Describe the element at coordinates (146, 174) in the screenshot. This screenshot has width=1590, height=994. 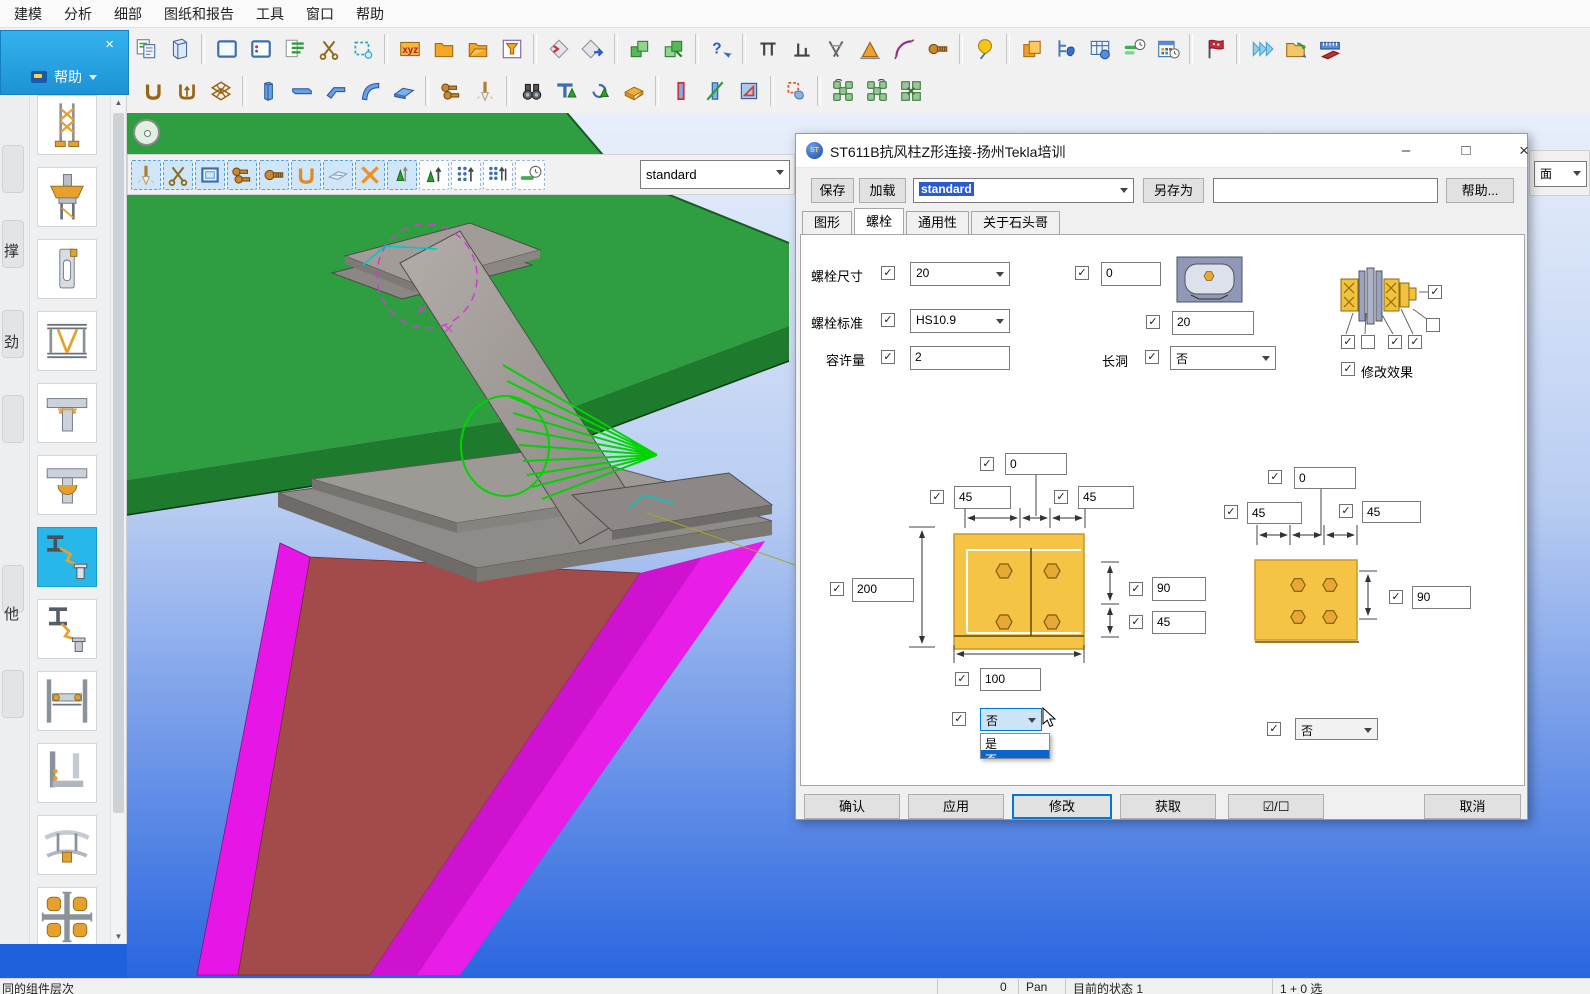
I see `select-welds-icon` at that location.